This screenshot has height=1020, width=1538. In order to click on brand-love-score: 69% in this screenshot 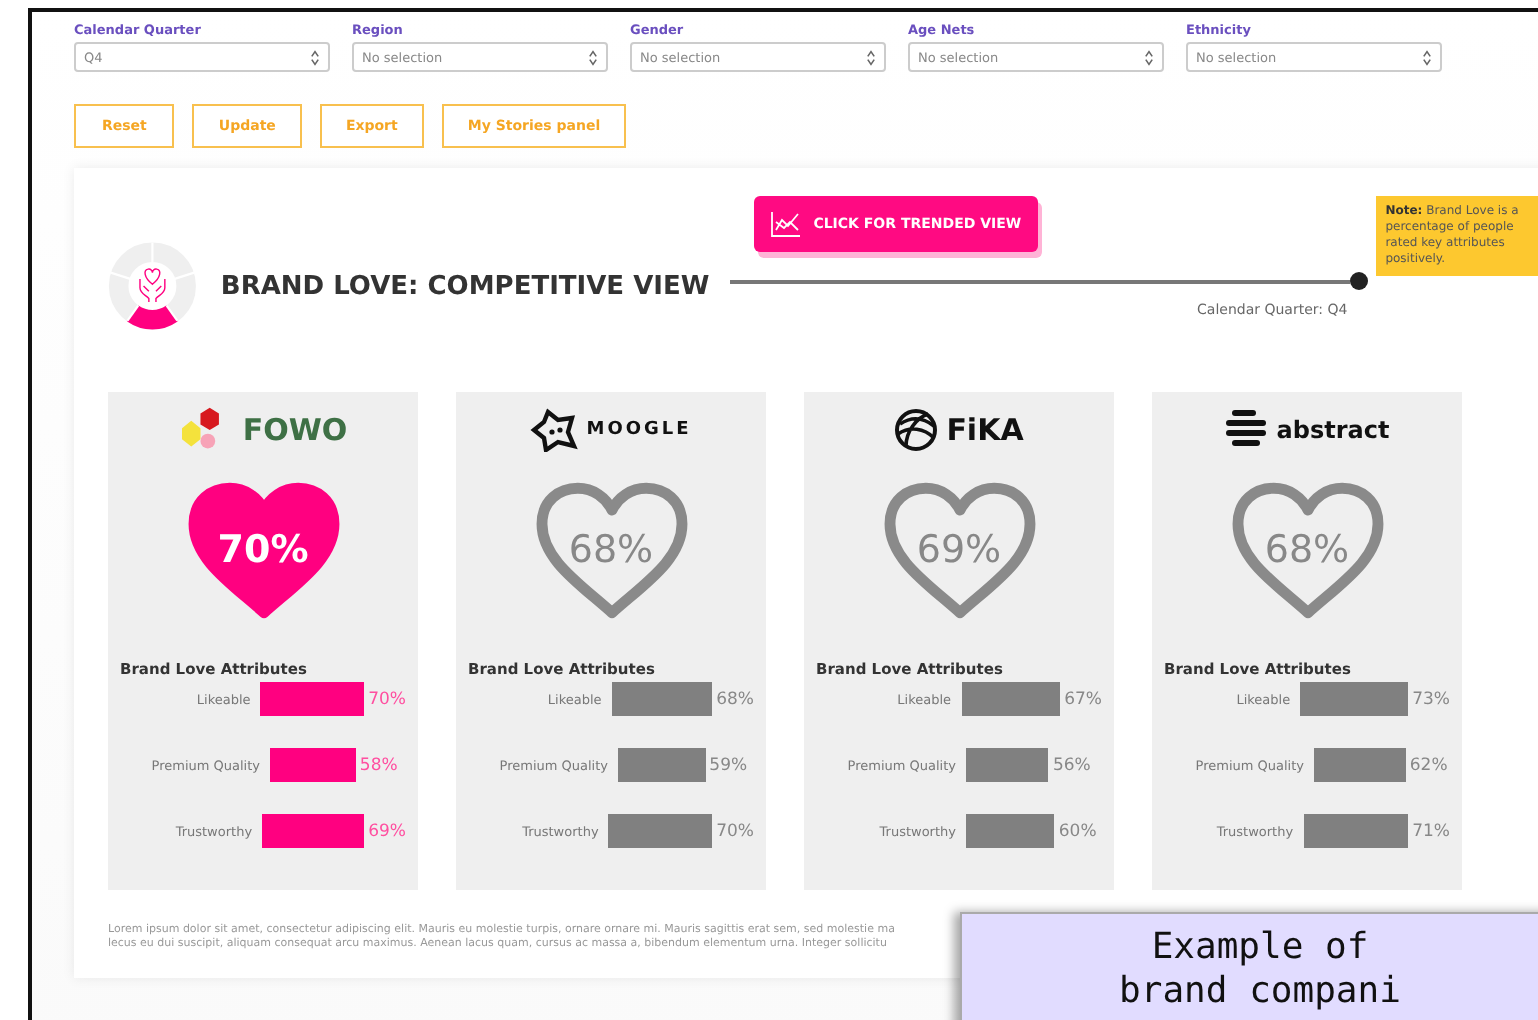, I will do `click(959, 550)`.